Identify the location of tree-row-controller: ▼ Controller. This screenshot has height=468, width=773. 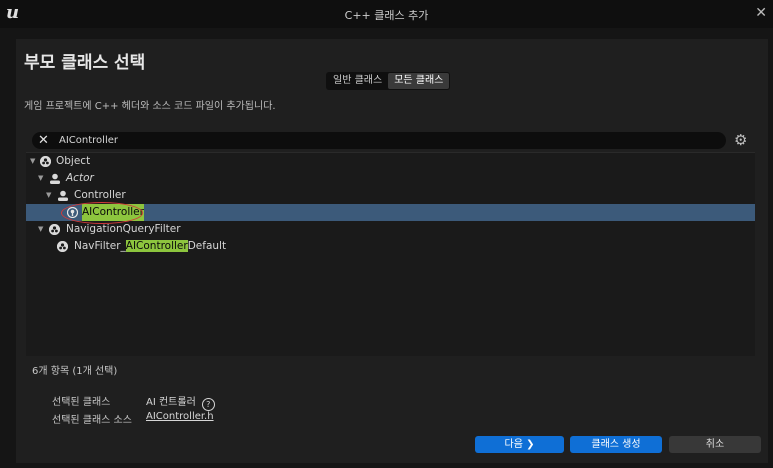
(390, 195).